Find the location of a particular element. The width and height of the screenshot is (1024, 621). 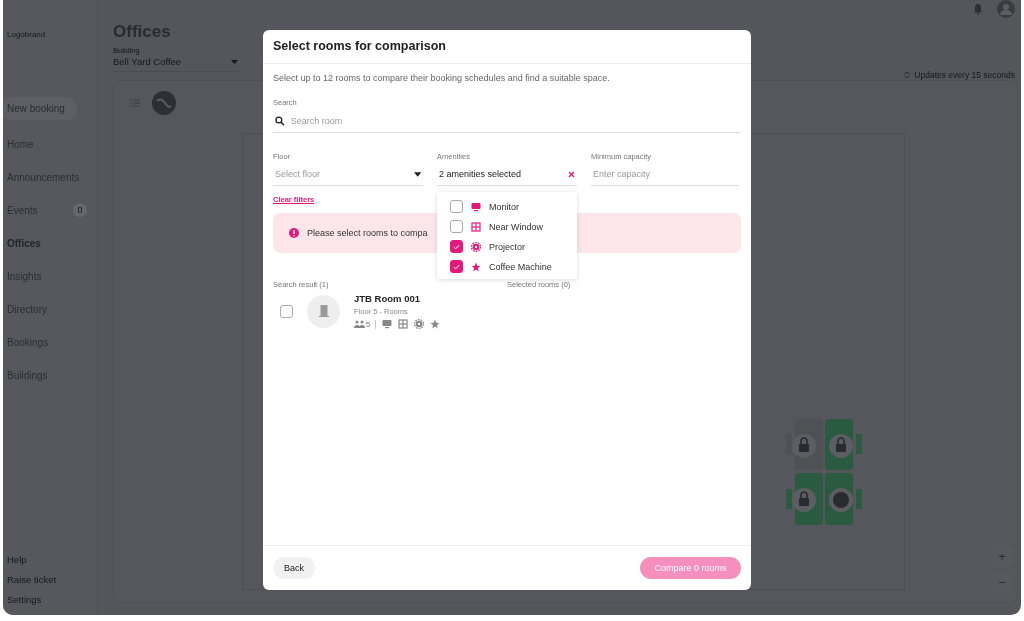

compare-button: Compare 0 rooms is located at coordinates (690, 568).